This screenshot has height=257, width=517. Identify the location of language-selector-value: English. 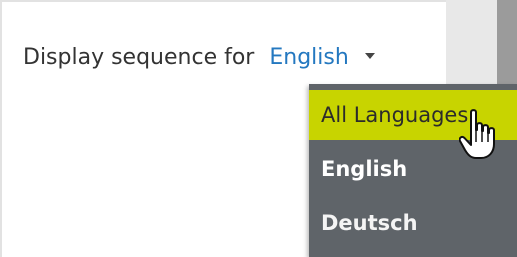
(309, 57).